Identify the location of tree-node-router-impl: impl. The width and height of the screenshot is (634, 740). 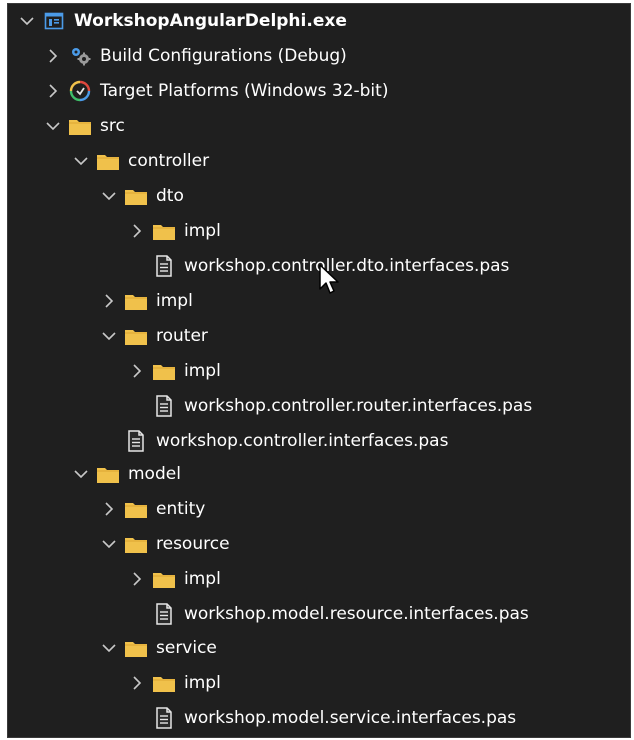
(319, 371).